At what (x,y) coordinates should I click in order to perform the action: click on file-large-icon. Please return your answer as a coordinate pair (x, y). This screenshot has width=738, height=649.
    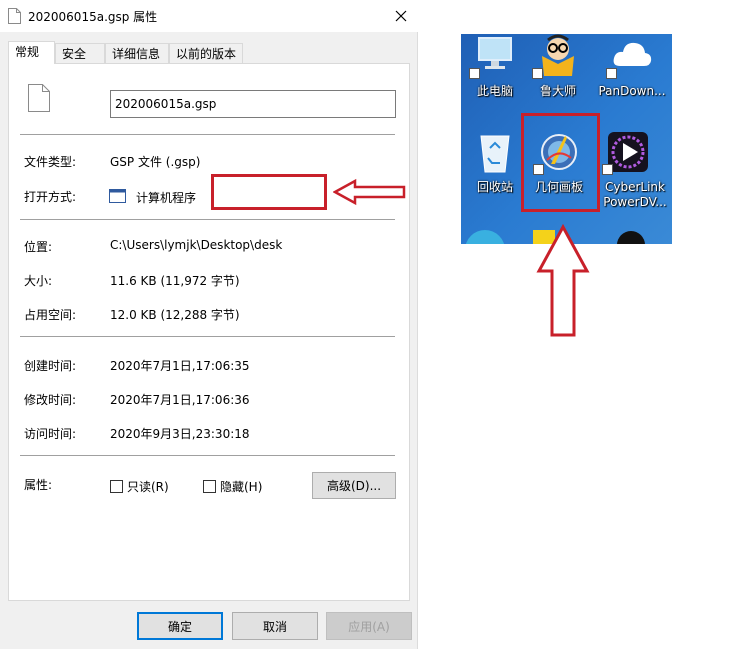
    Looking at the image, I should click on (39, 98).